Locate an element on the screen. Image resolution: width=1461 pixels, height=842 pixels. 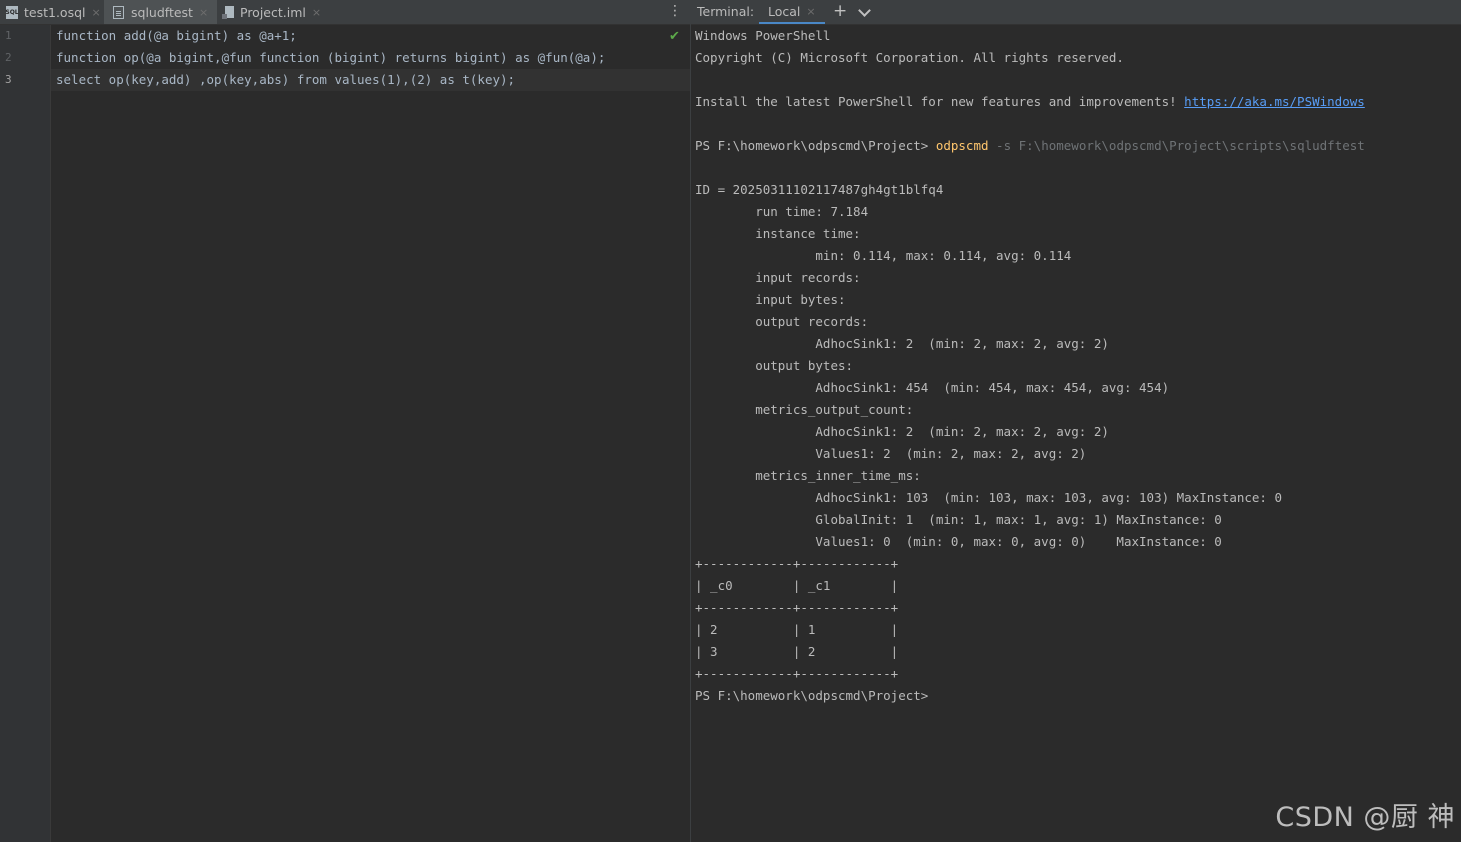
terminal-line: input bytes: is located at coordinates (1078, 300).